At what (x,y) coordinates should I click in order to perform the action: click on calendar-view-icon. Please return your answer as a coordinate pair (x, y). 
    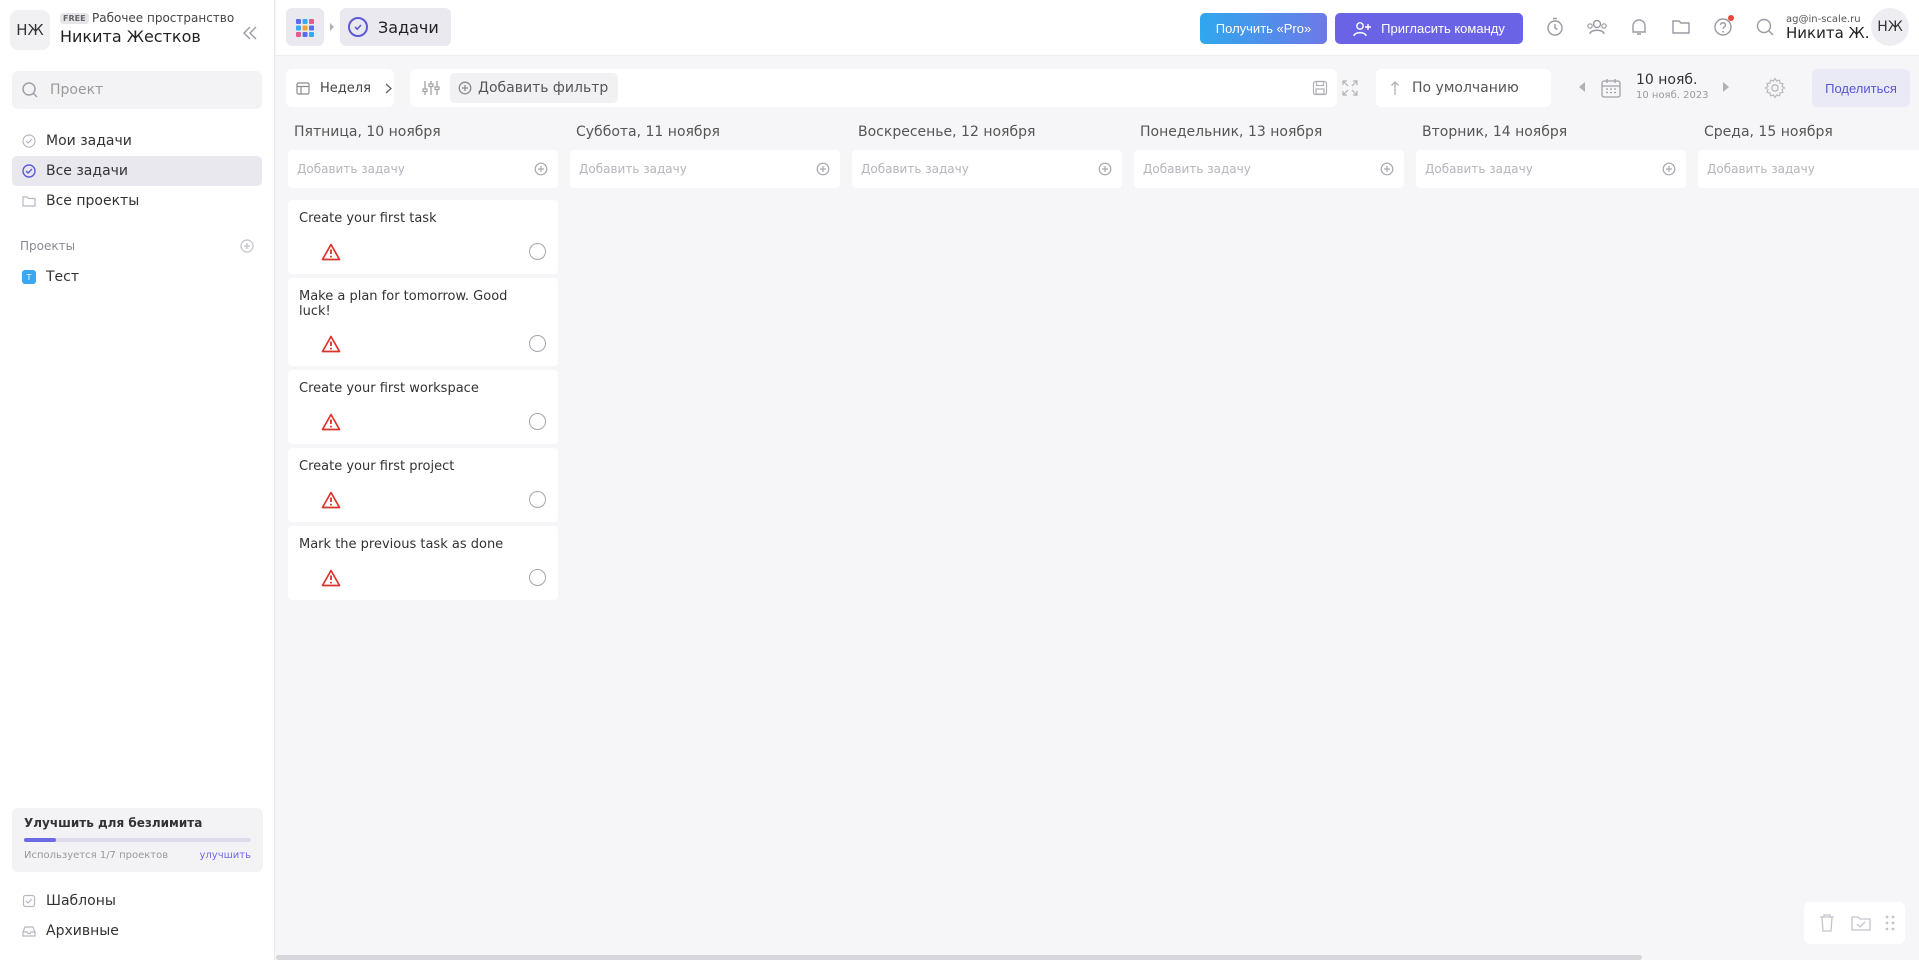
    Looking at the image, I should click on (303, 88).